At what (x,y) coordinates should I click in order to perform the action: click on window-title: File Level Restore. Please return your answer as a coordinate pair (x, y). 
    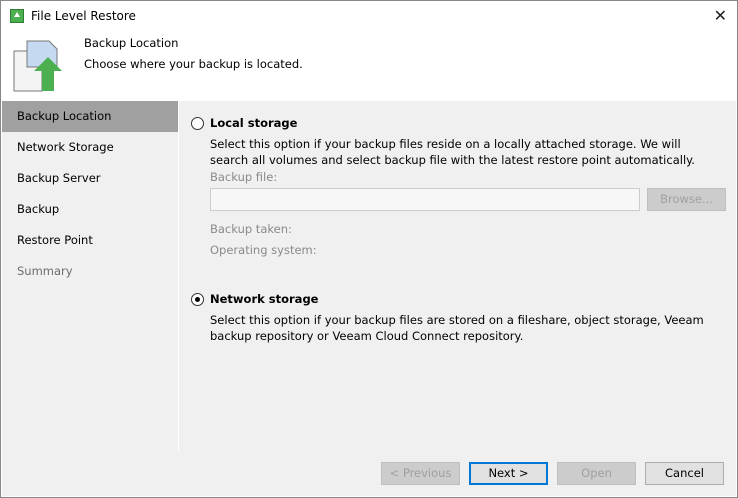
    Looking at the image, I should click on (83, 16).